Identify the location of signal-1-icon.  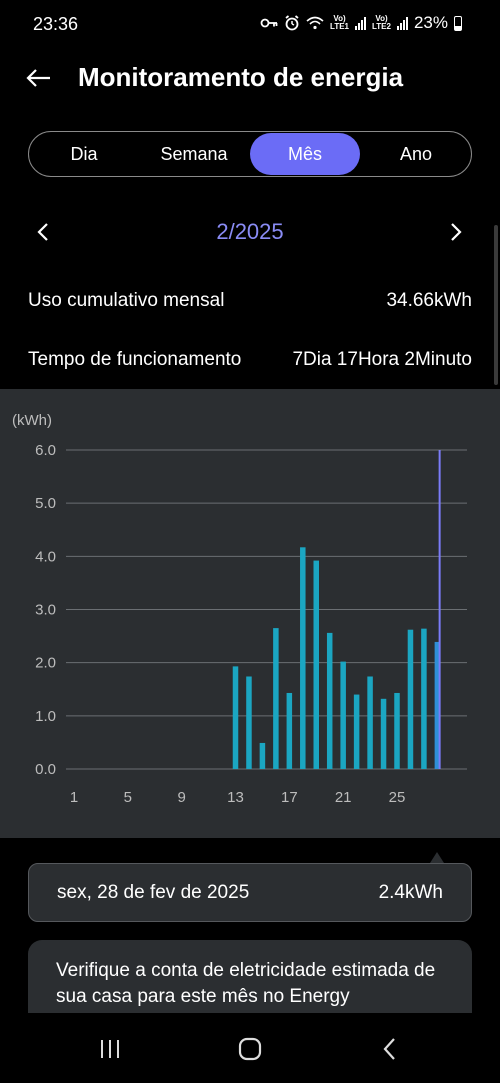
(360, 23).